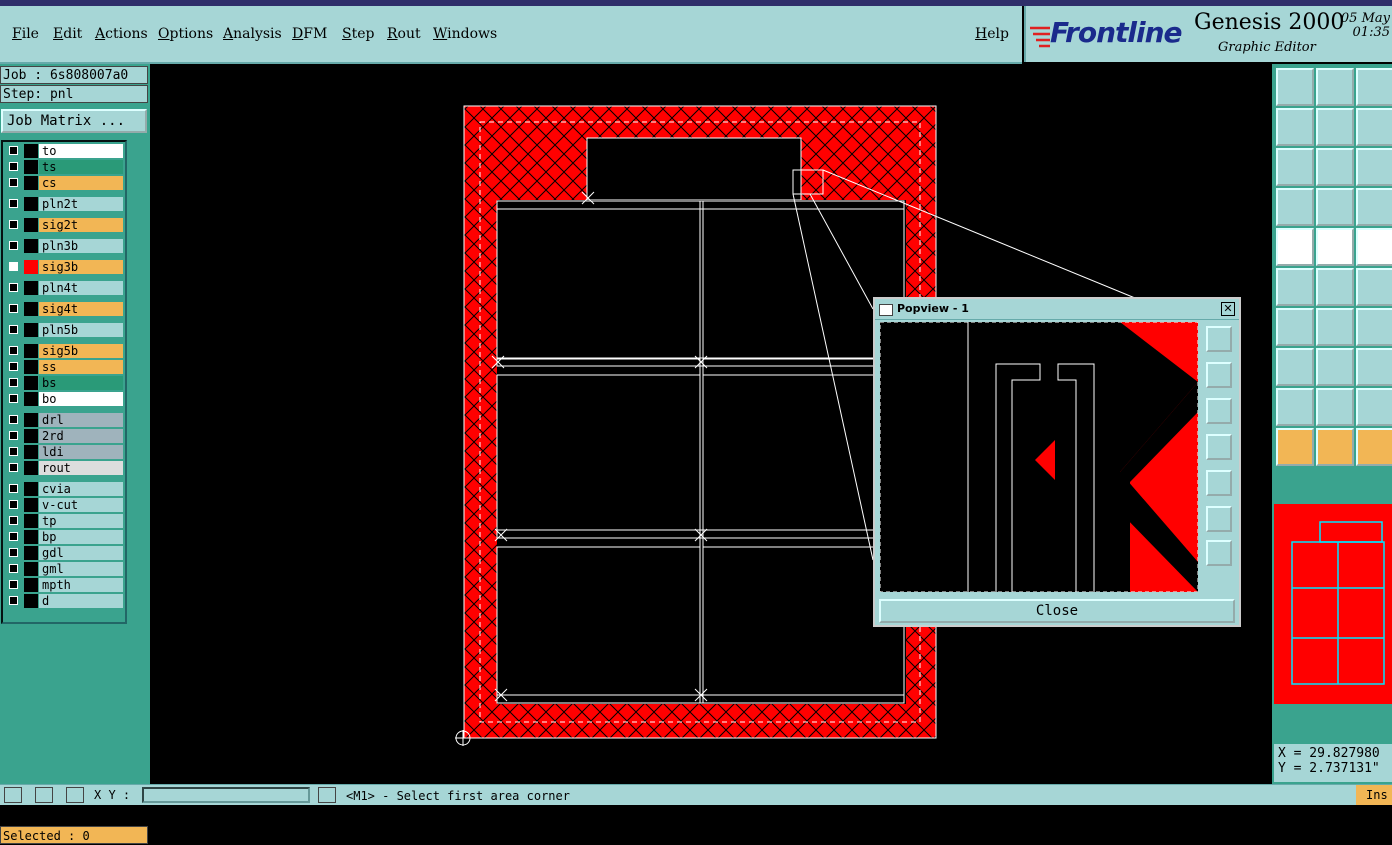  Describe the element at coordinates (1335, 287) in the screenshot. I see `cross-icon` at that location.